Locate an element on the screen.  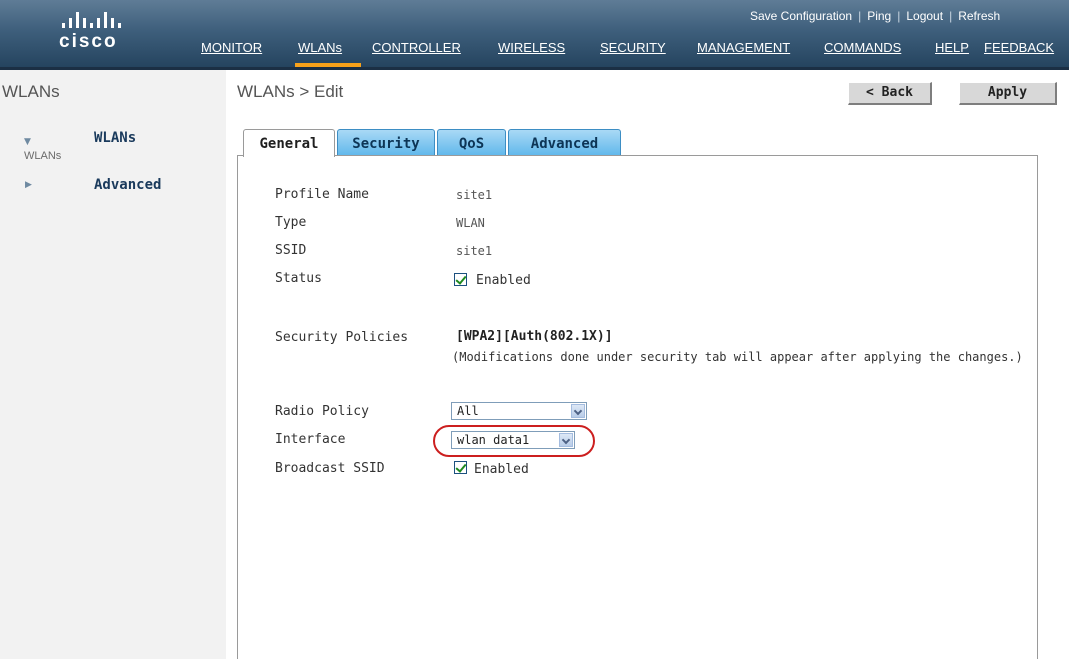
status-label: Status is located at coordinates (298, 278).